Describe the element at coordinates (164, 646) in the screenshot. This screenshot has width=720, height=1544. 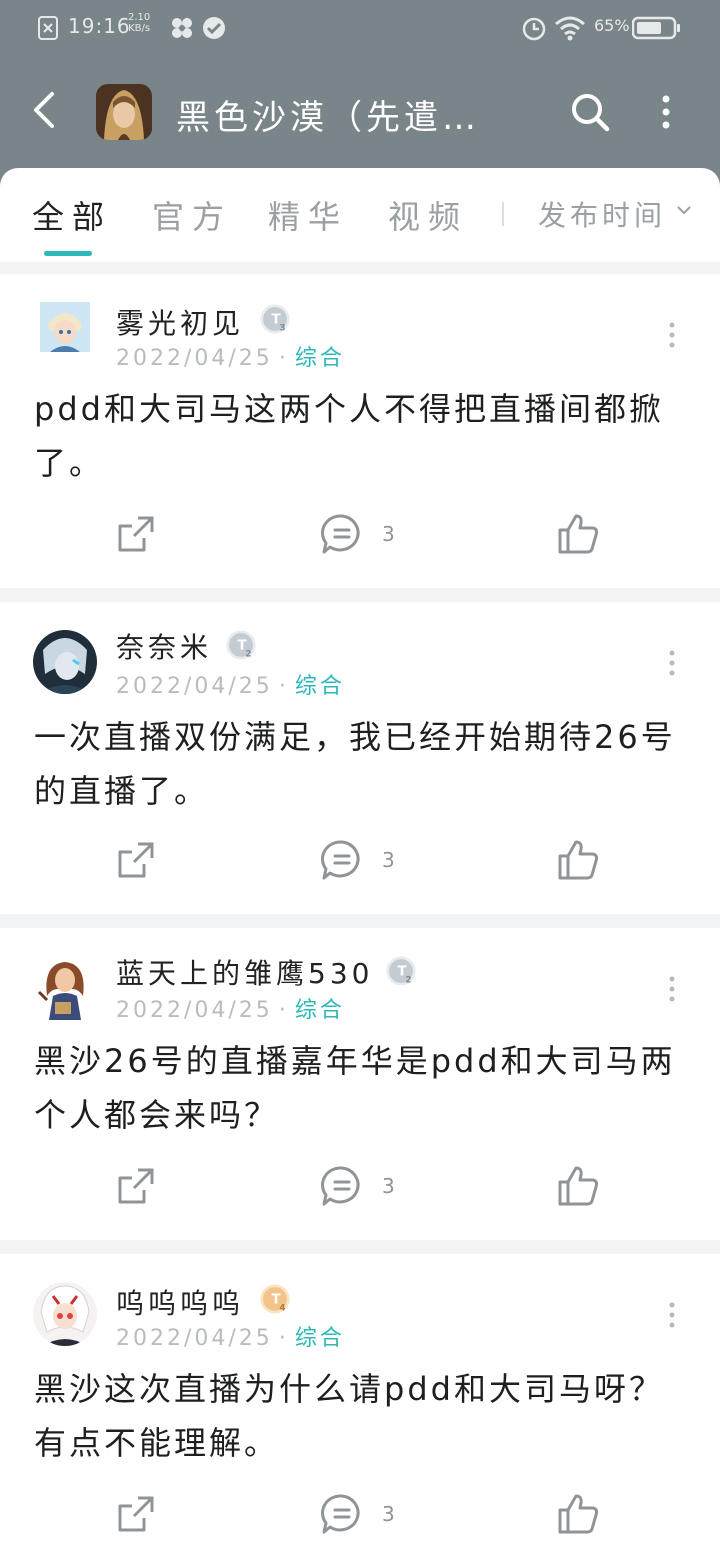
I see `username: 奈奈米` at that location.